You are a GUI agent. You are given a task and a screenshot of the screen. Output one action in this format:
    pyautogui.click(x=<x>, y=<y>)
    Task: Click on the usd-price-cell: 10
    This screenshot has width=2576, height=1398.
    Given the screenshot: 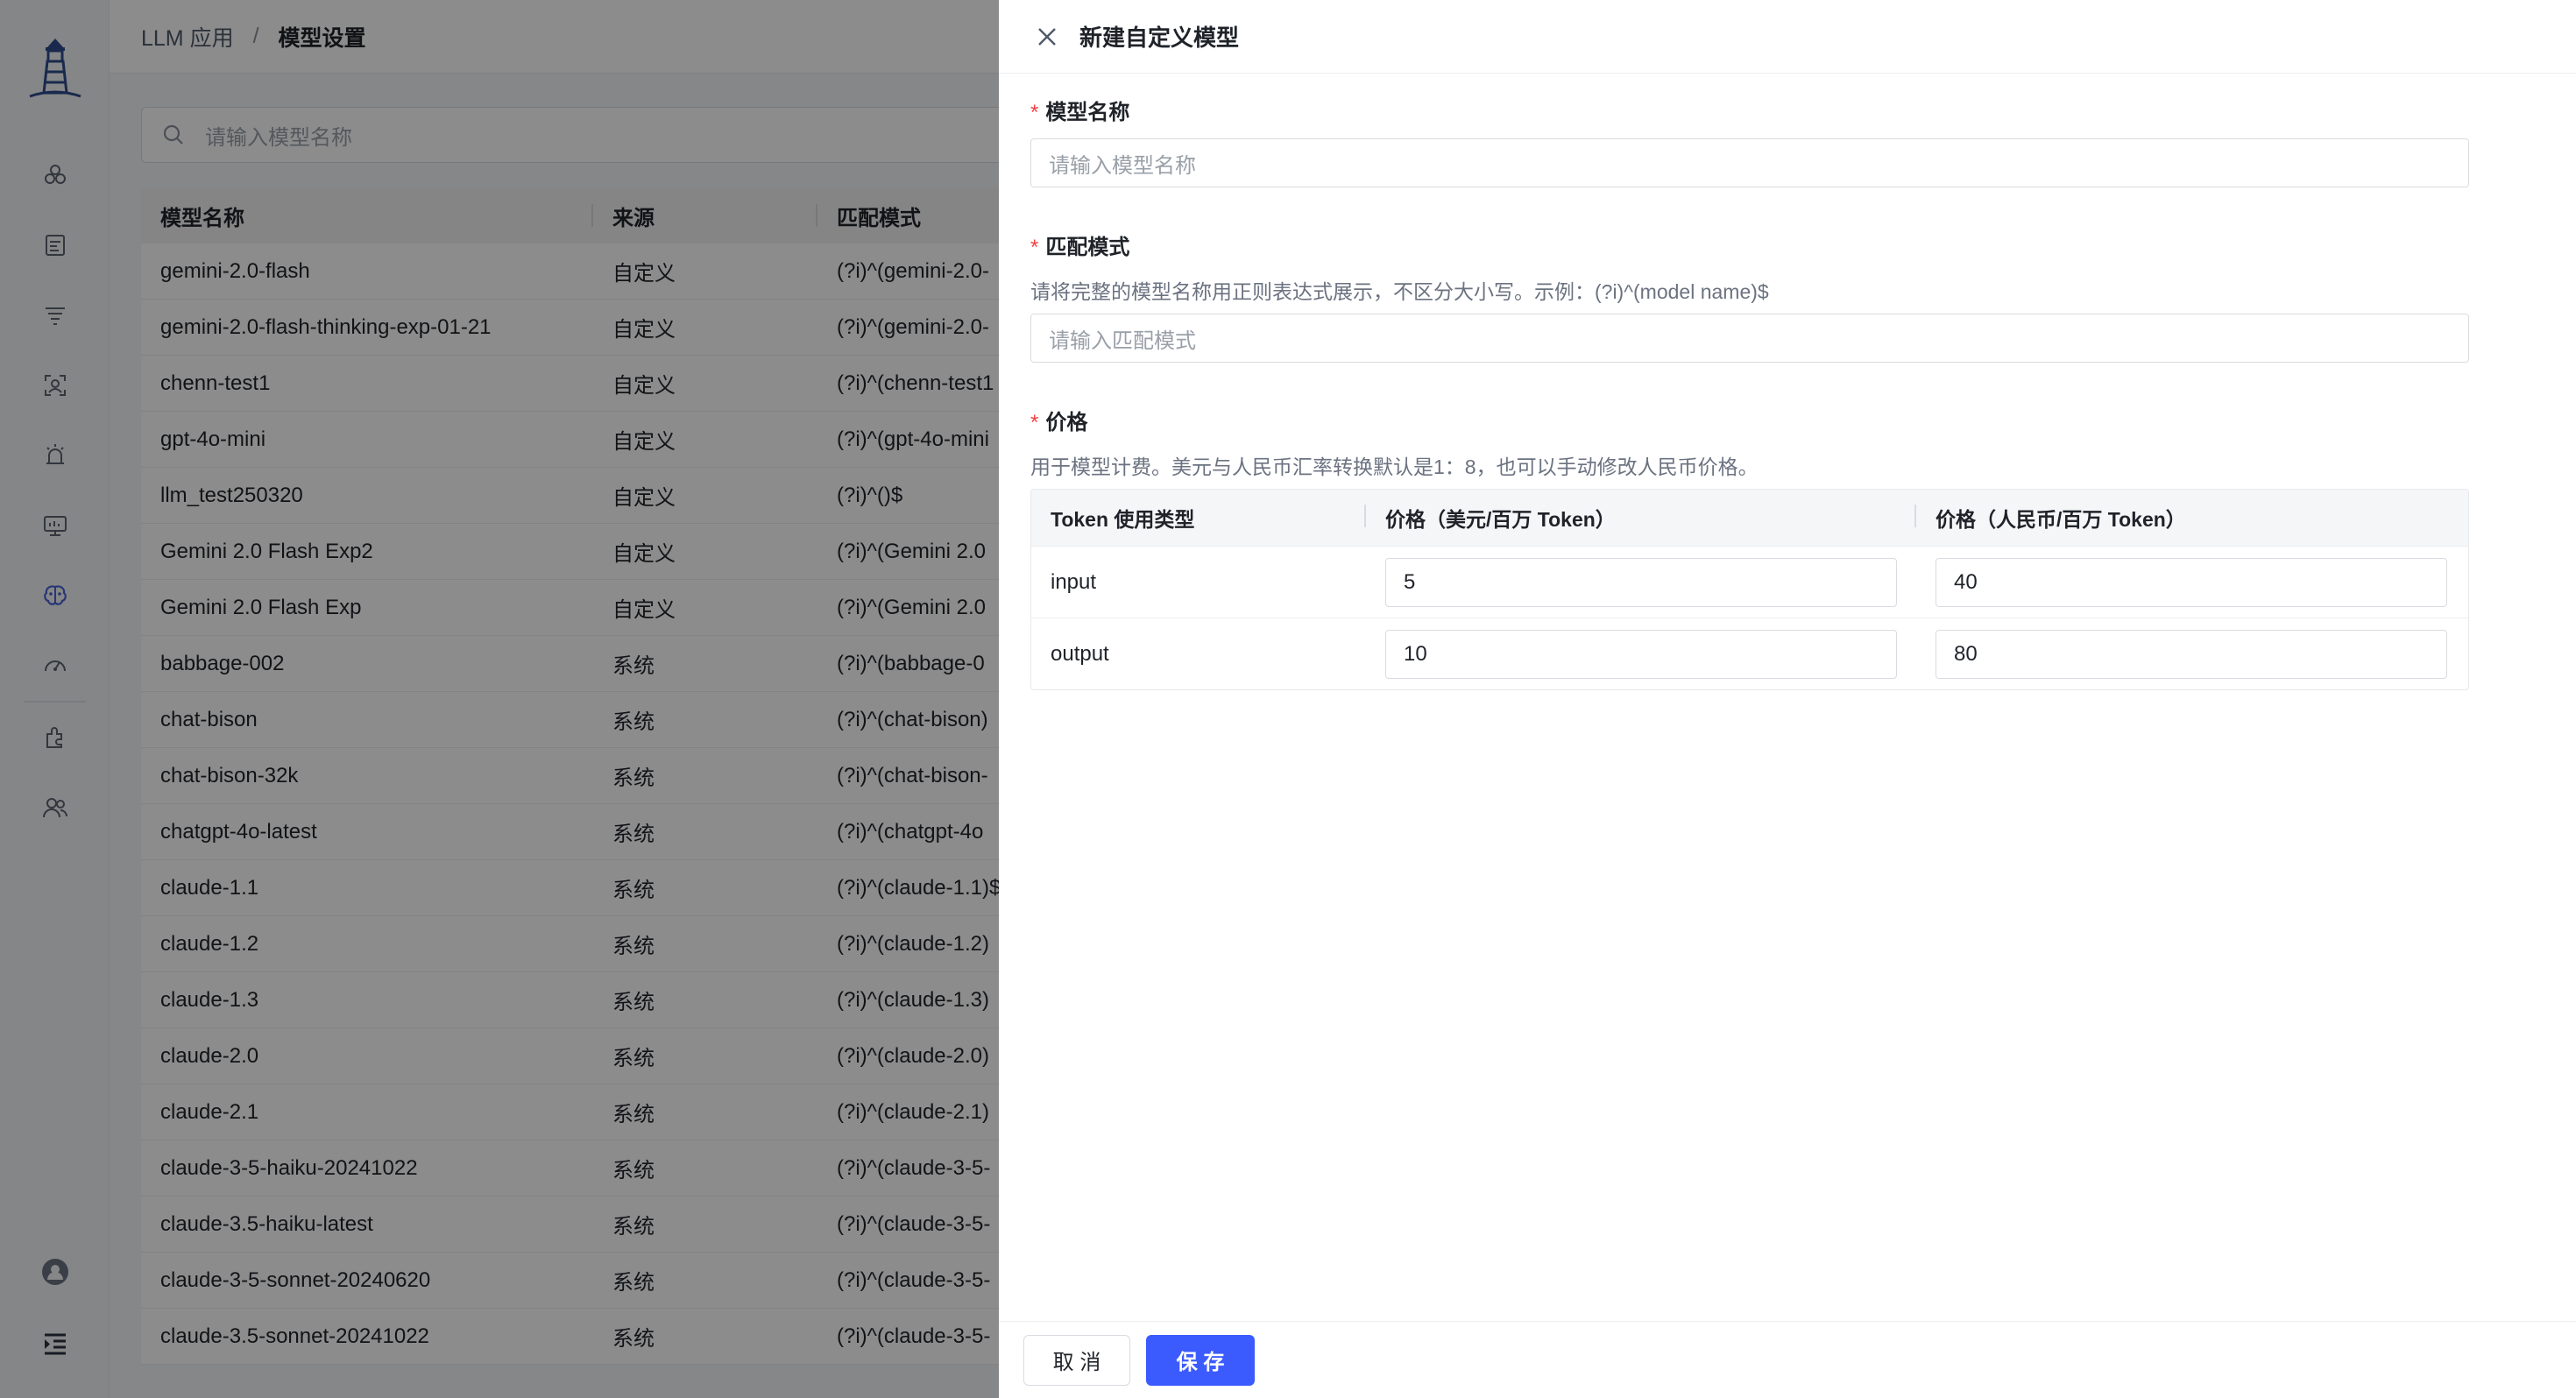 What is the action you would take?
    pyautogui.click(x=1641, y=654)
    